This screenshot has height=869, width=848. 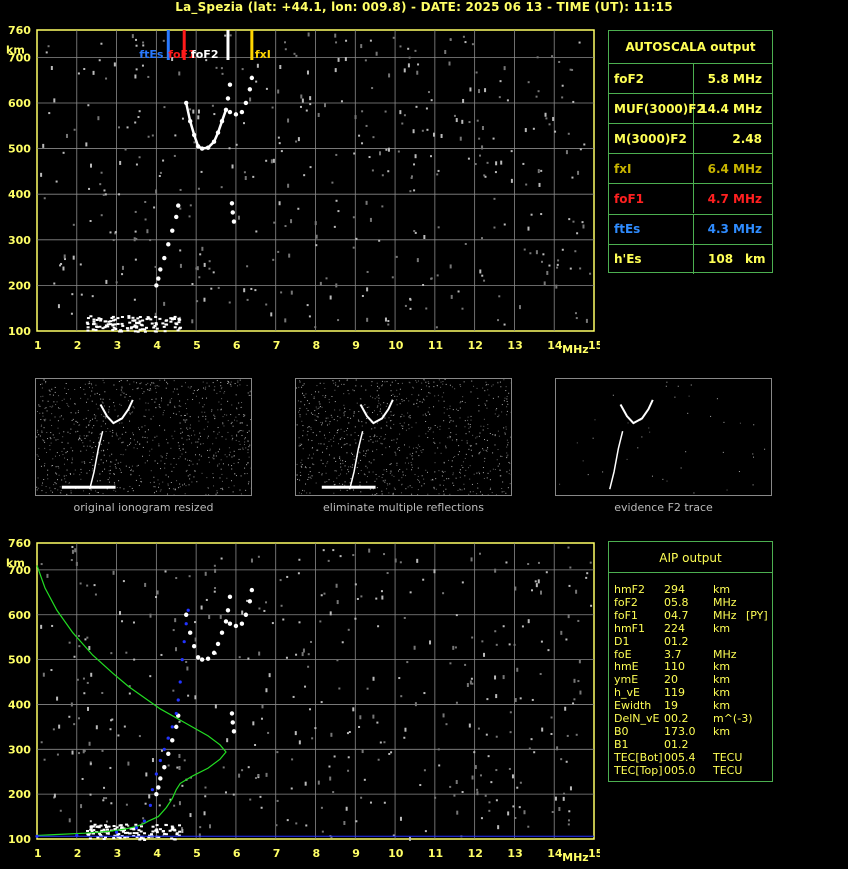 What do you see at coordinates (514, 345) in the screenshot?
I see `x-tick-label: 13` at bounding box center [514, 345].